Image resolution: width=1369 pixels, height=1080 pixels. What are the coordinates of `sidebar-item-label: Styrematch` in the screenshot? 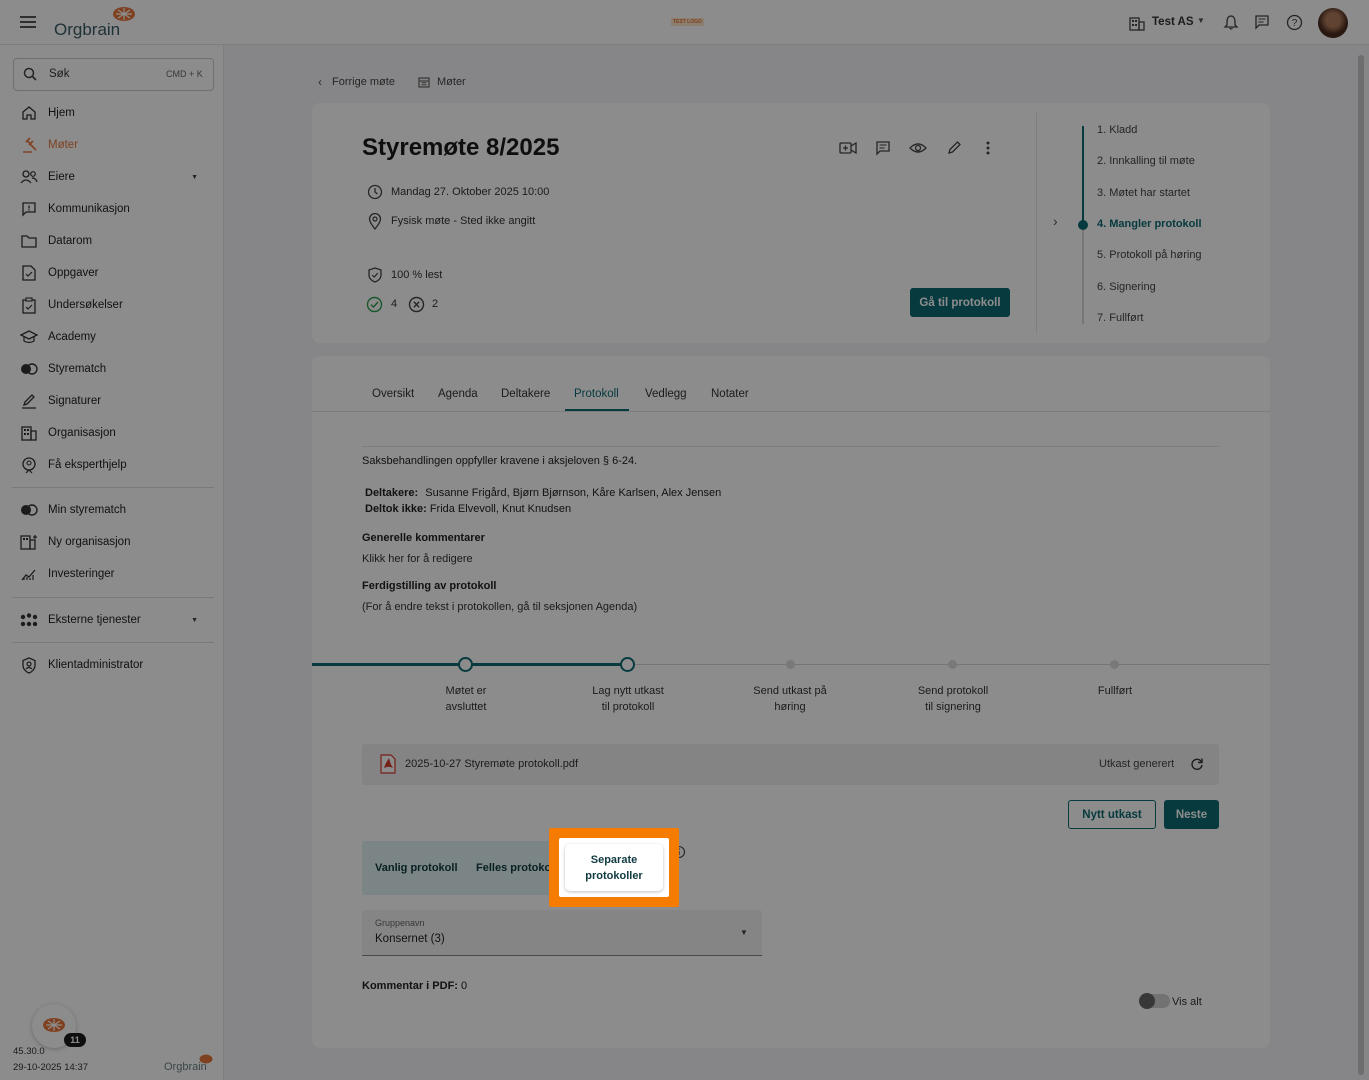 It's located at (77, 369).